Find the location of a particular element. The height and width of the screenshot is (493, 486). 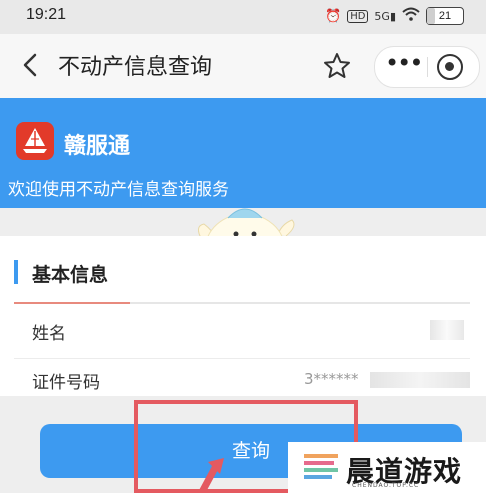

target-icon is located at coordinates (450, 67).